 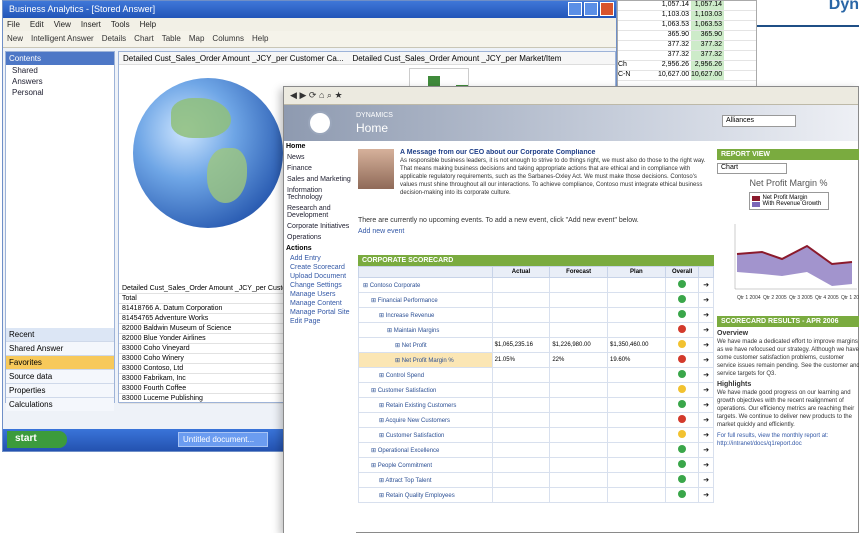 I want to click on home-icon: ⌂, so click(x=321, y=95).